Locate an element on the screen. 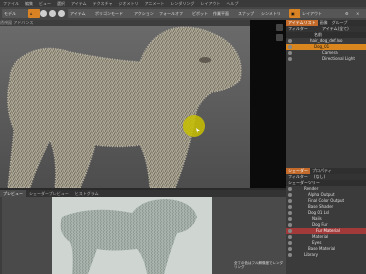 The image size is (366, 274). tab-shader-preview: シェーダープレビュー is located at coordinates (49, 193).